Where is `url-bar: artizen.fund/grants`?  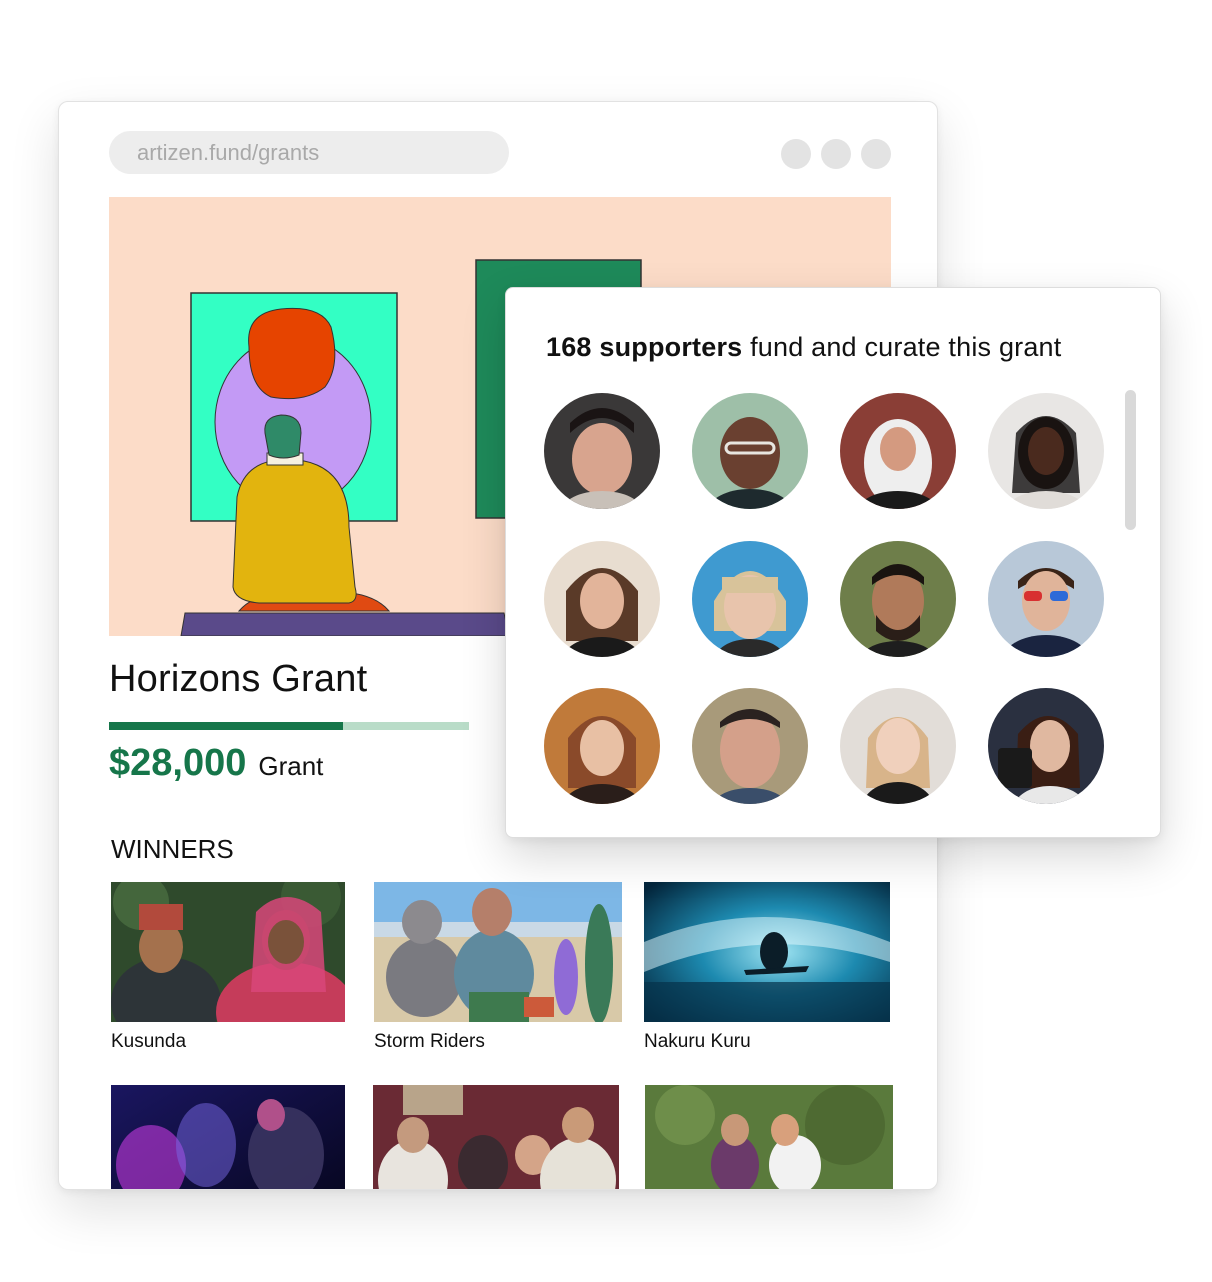 url-bar: artizen.fund/grants is located at coordinates (309, 152).